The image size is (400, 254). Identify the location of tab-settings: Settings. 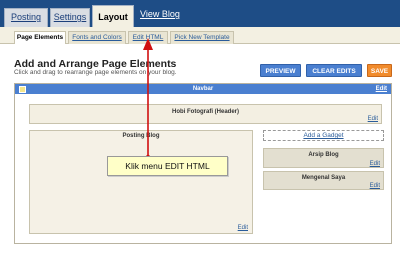
(70, 17).